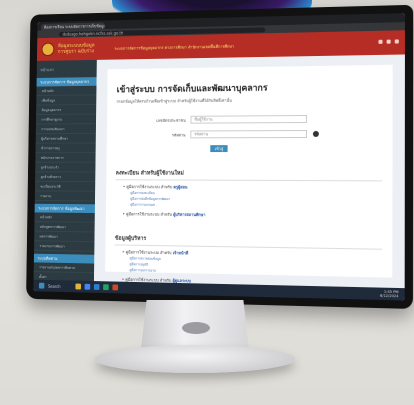 This screenshot has width=414, height=405. Describe the element at coordinates (192, 89) in the screenshot. I see `page-title: เข้าสู่ระบบ การจัดเก็บและพัฒนาบุคลากร` at that location.